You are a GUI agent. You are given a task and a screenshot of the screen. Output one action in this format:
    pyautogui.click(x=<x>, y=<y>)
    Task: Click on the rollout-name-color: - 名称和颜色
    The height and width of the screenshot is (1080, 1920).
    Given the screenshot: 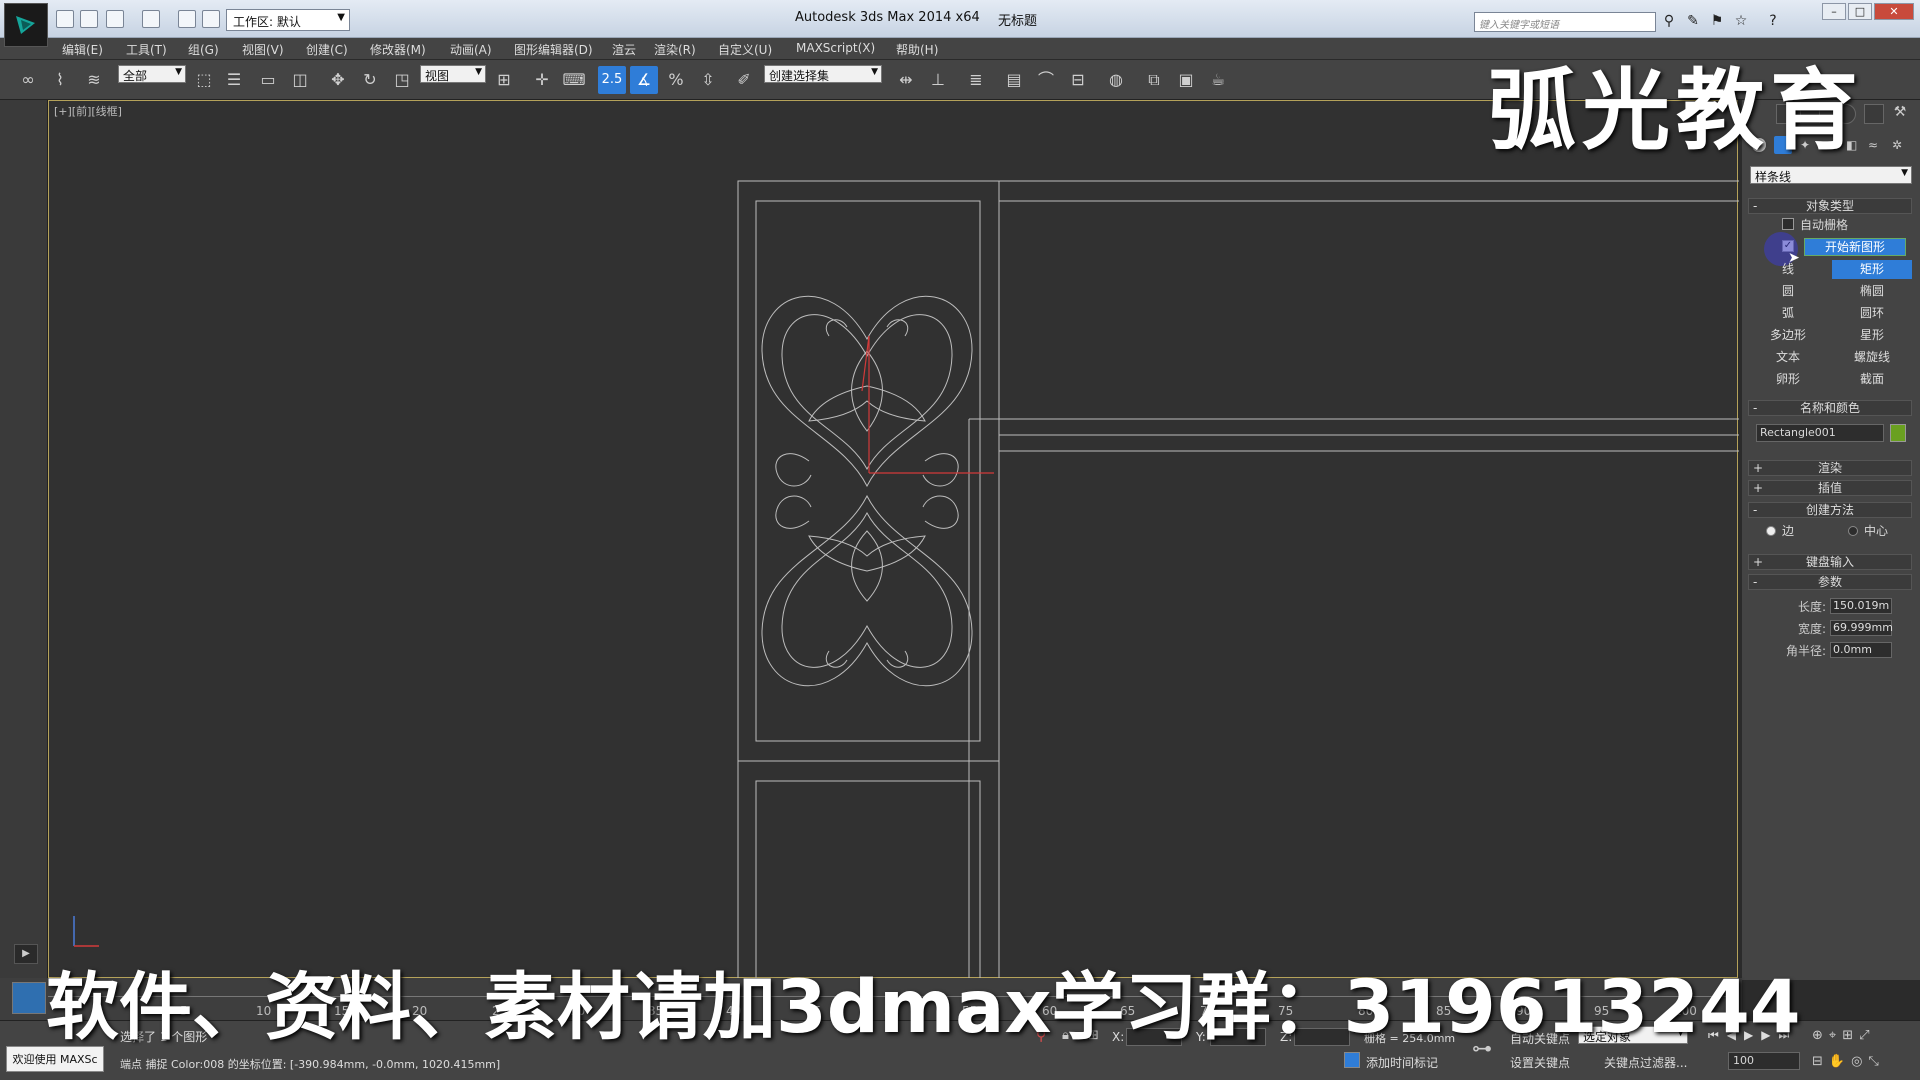 What is the action you would take?
    pyautogui.click(x=1830, y=408)
    